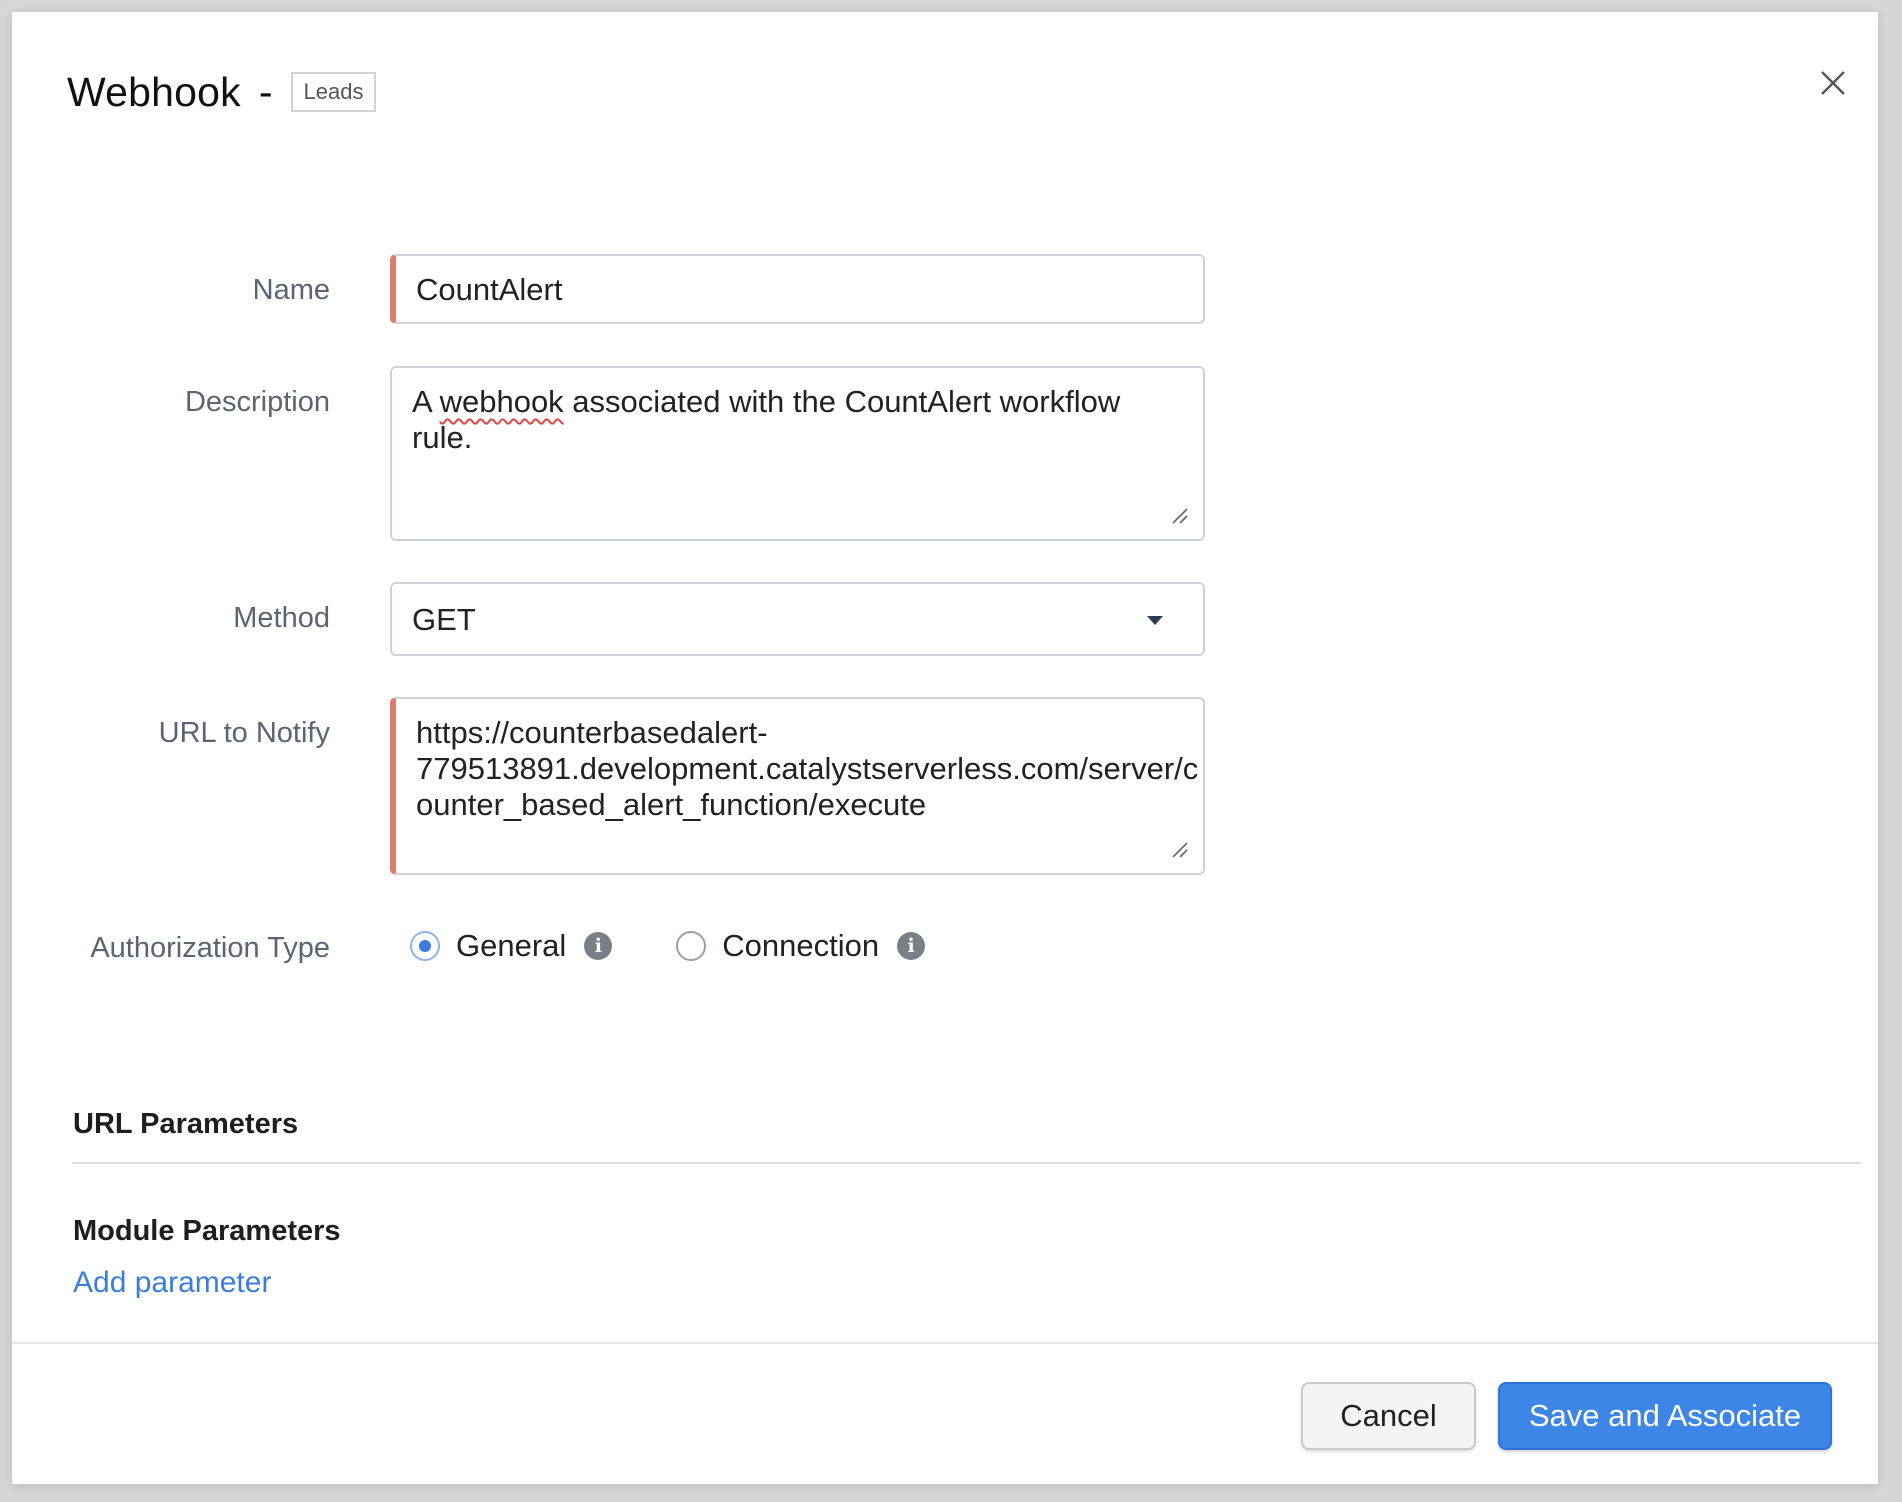 The image size is (1902, 1502). Describe the element at coordinates (691, 946) in the screenshot. I see `radio-connection-button` at that location.